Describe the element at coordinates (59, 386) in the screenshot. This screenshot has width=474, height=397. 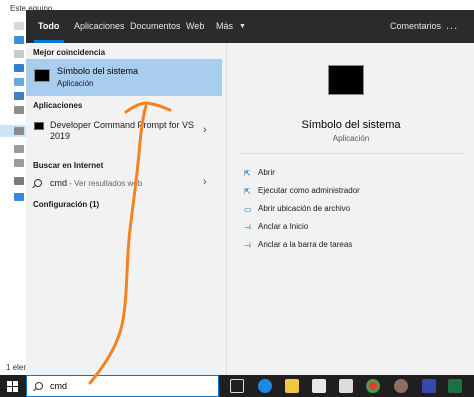
I see `search-input-value: cmd` at that location.